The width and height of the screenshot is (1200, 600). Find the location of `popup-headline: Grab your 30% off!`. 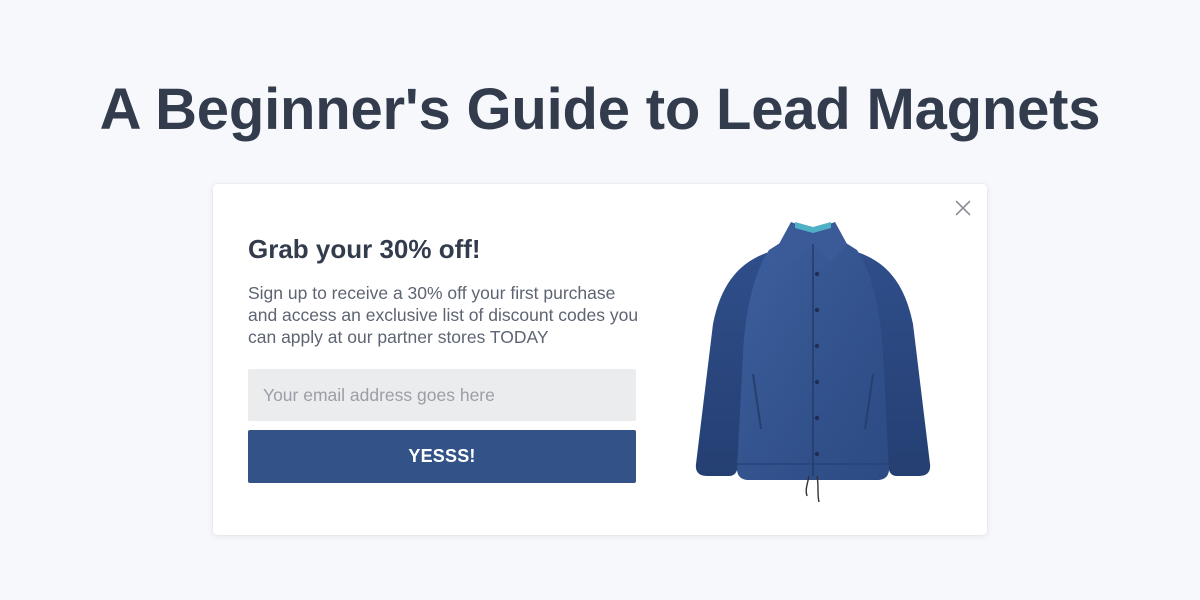

popup-headline: Grab your 30% off! is located at coordinates (364, 249).